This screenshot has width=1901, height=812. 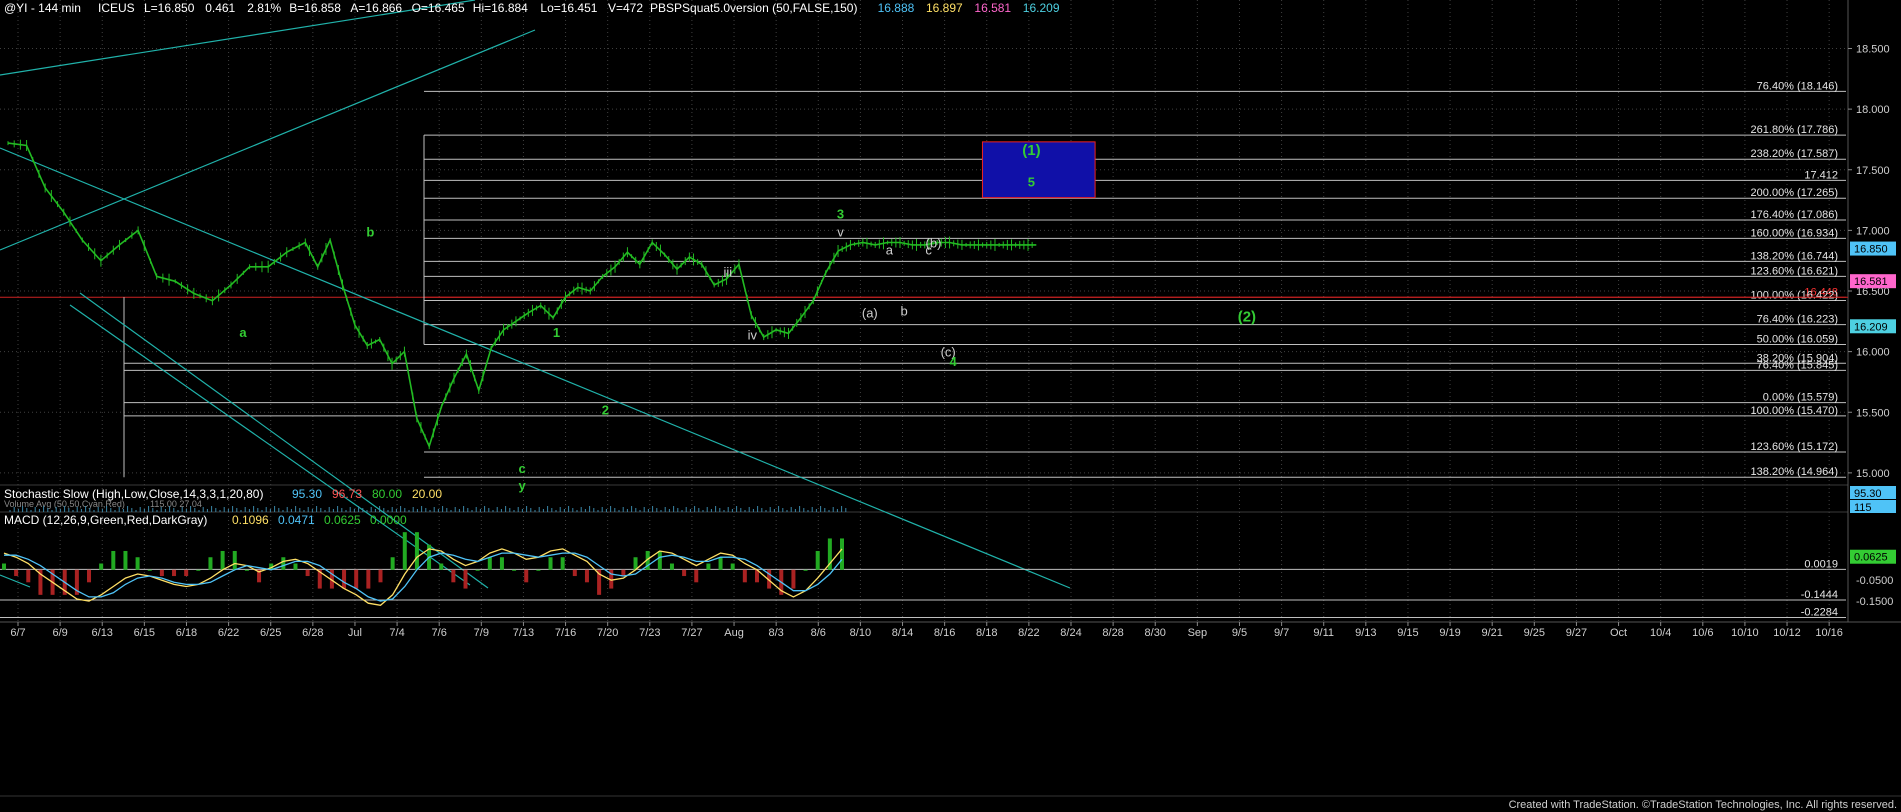 What do you see at coordinates (1873, 110) in the screenshot?
I see `price-tick-label: 18.000` at bounding box center [1873, 110].